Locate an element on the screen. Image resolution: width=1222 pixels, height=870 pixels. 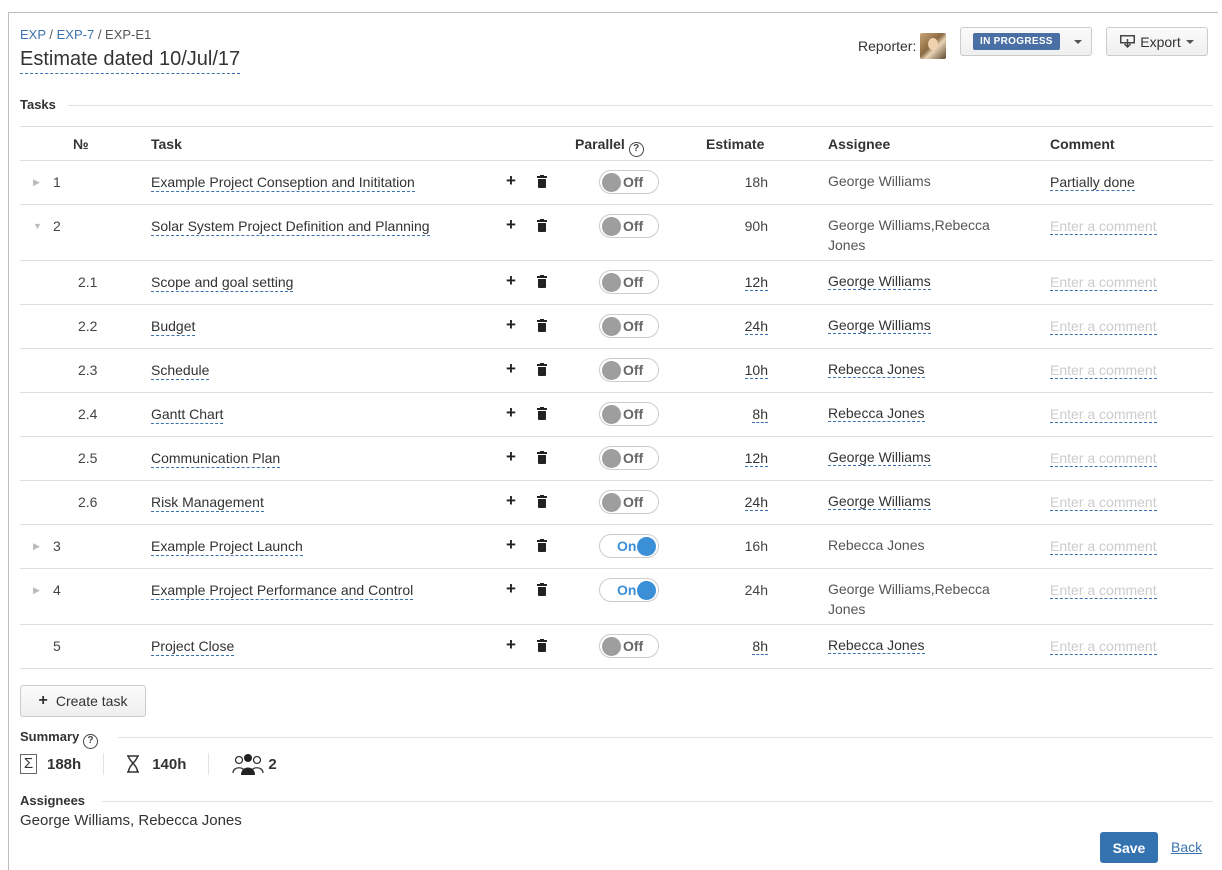
task-estimate: 10h is located at coordinates (738, 370).